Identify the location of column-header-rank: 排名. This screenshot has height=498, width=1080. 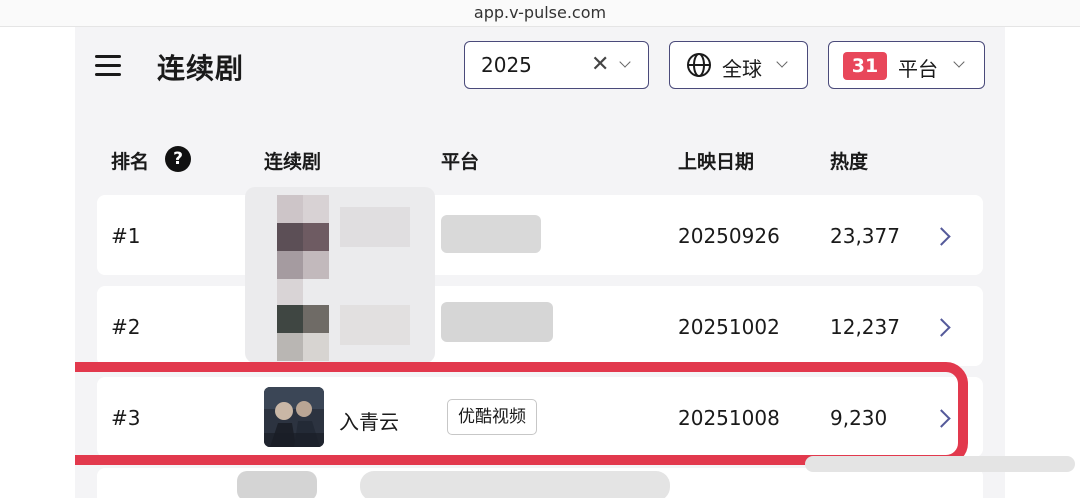
(130, 162).